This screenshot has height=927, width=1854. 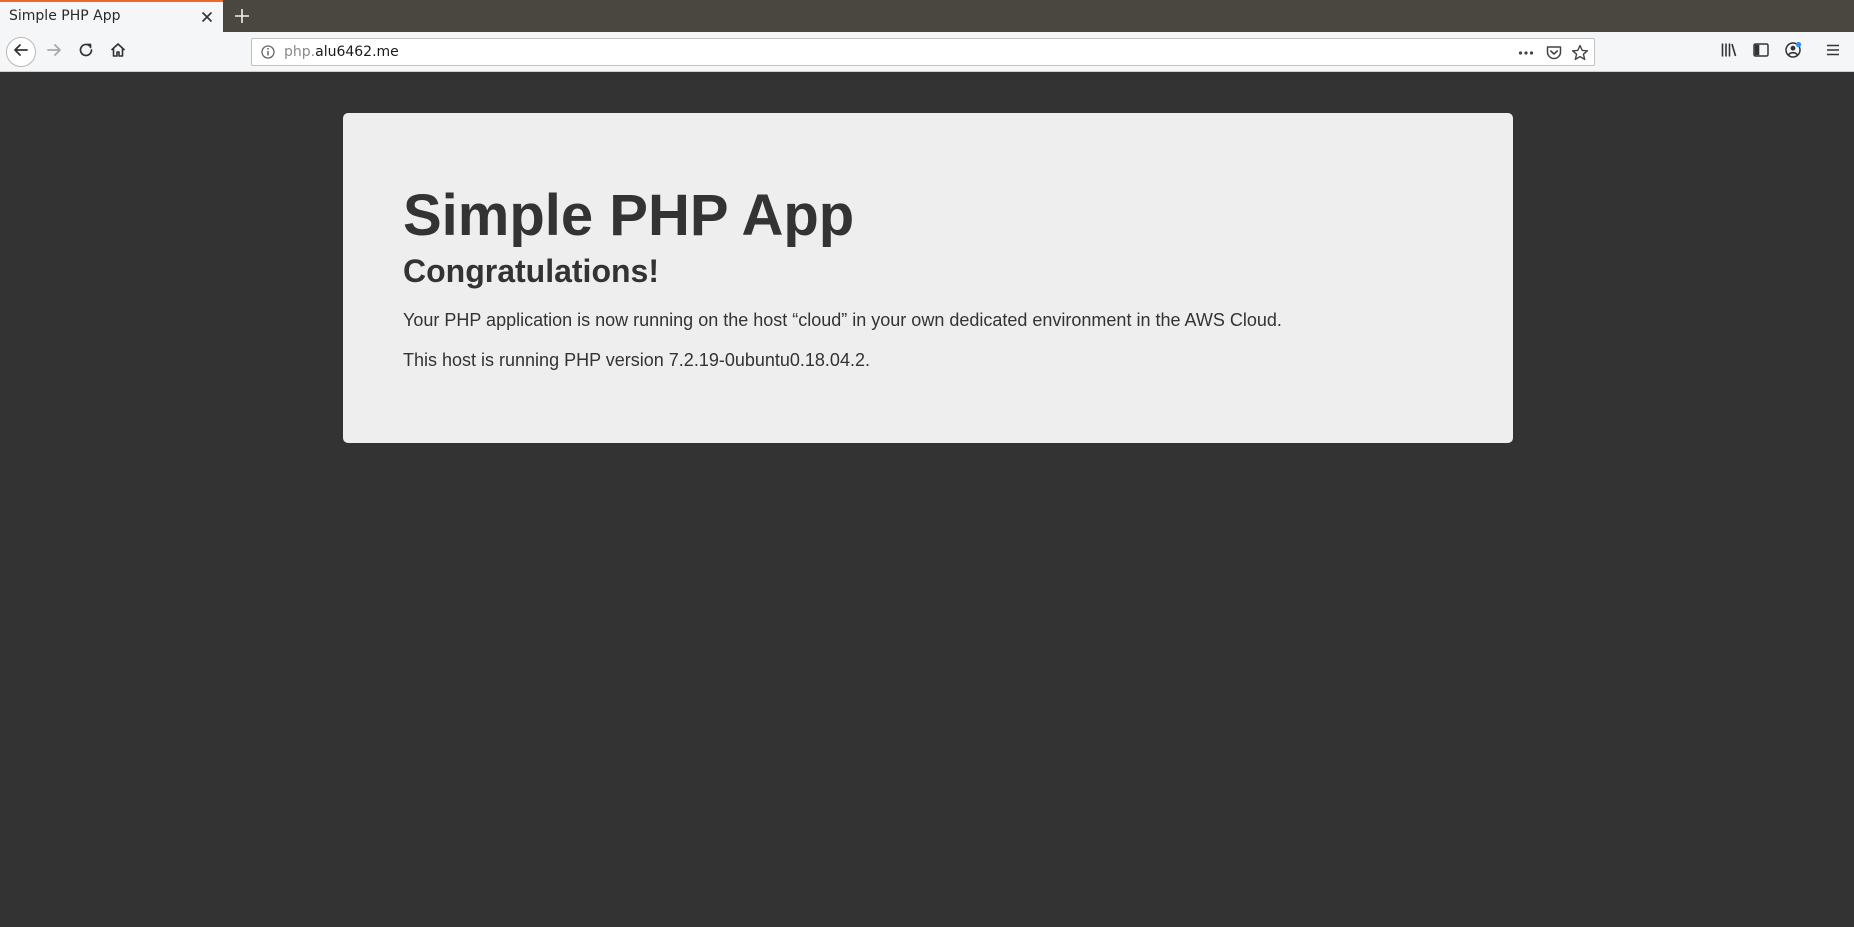 I want to click on hamburger-icon, so click(x=1833, y=52).